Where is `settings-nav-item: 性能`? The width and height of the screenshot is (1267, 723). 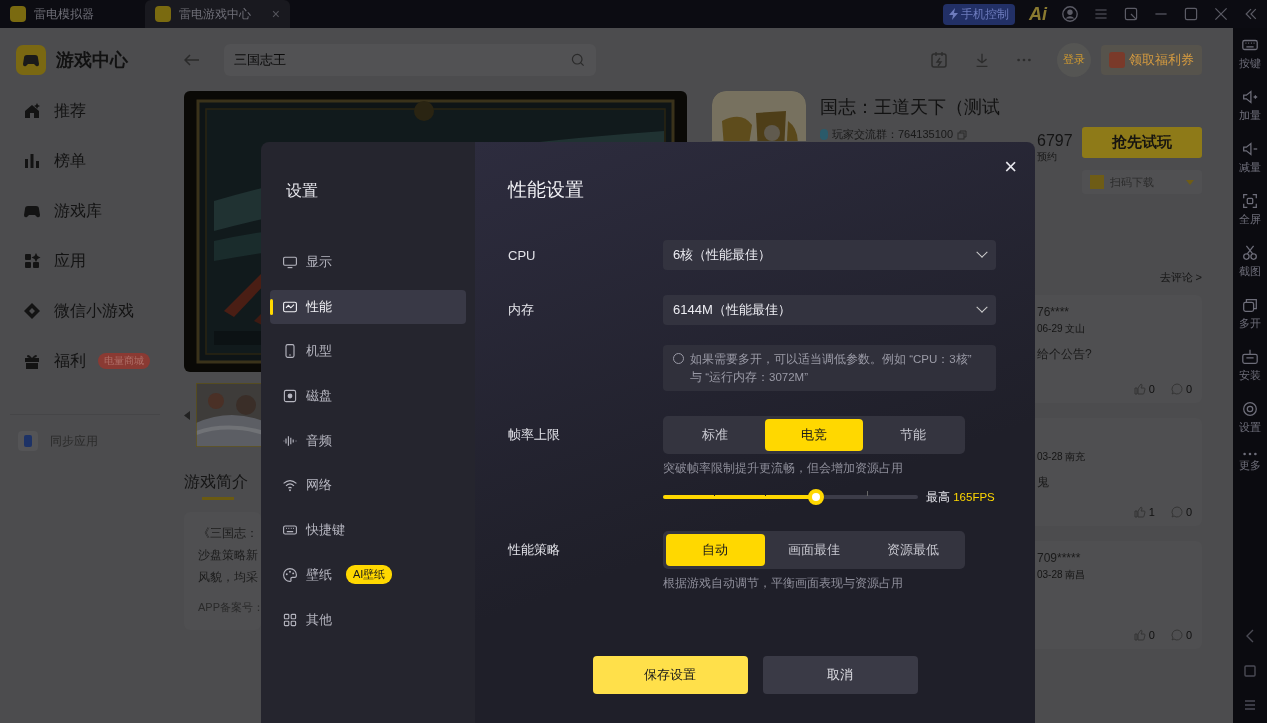
settings-nav-item: 性能 is located at coordinates (368, 306).